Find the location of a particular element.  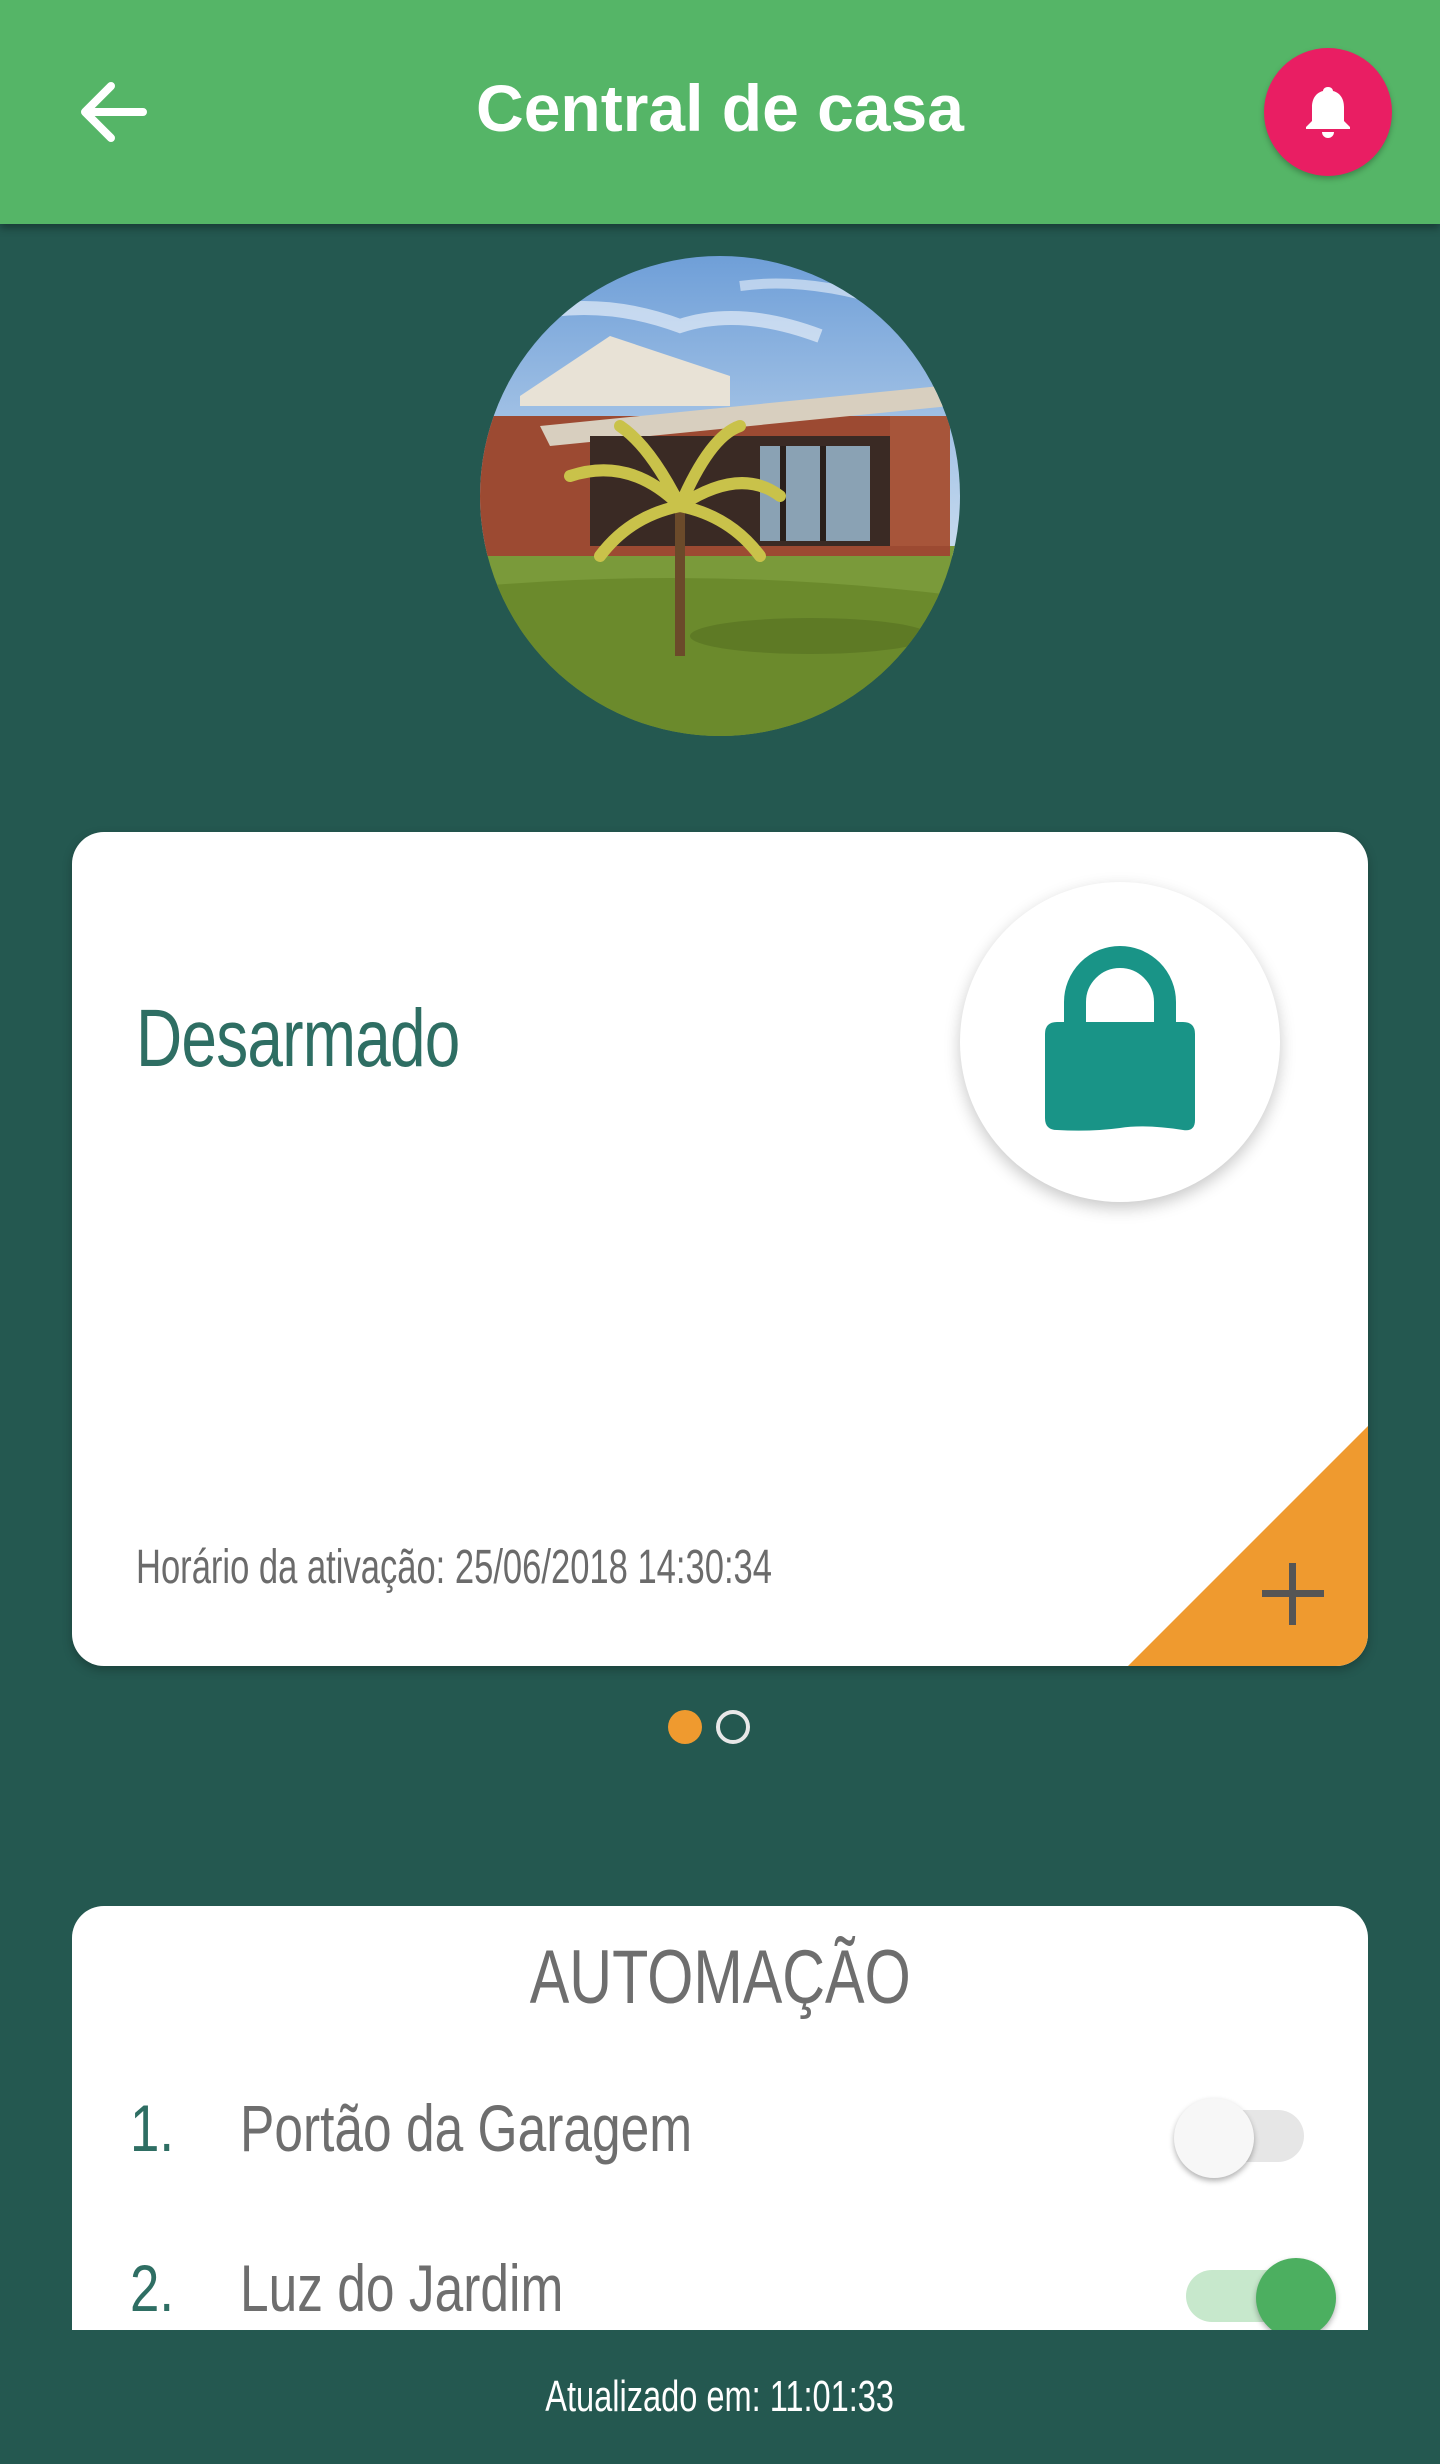

garden-light-toggle is located at coordinates (1255, 2294).